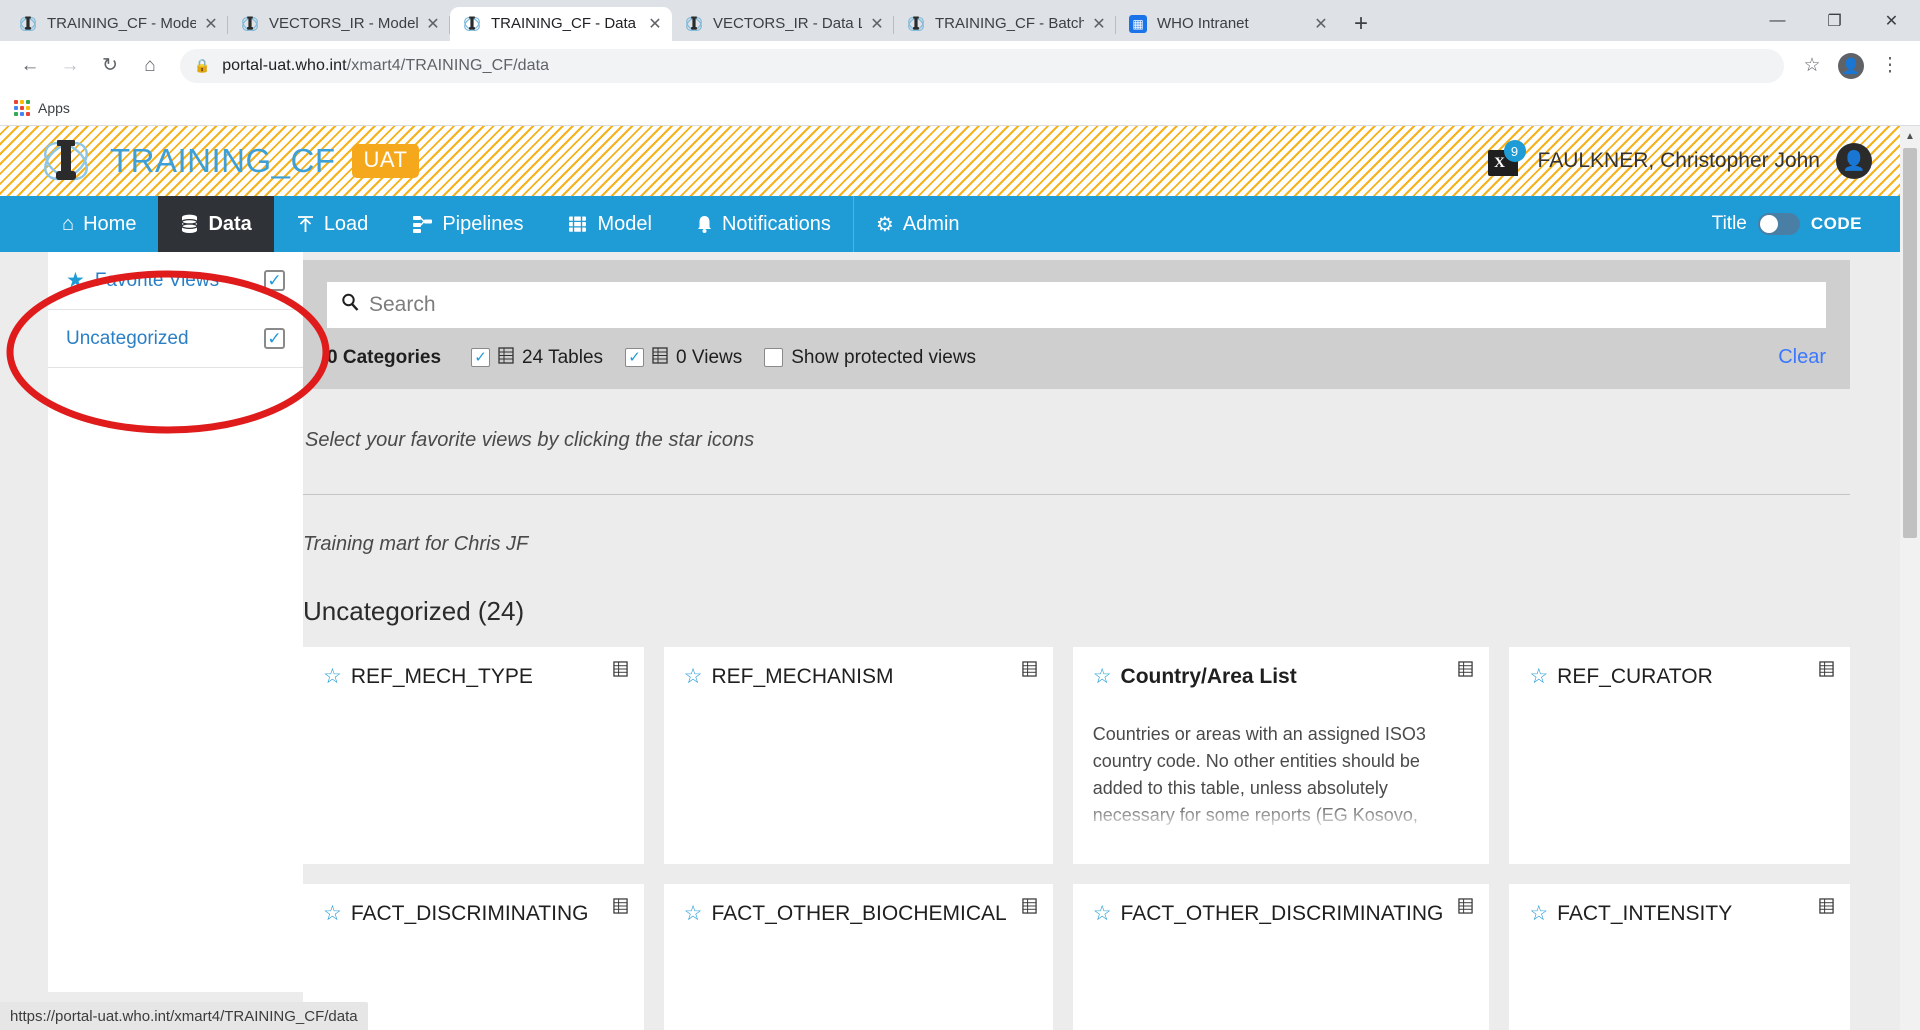 The width and height of the screenshot is (1920, 1030). What do you see at coordinates (609, 224) in the screenshot?
I see `nav-item-model: Model` at bounding box center [609, 224].